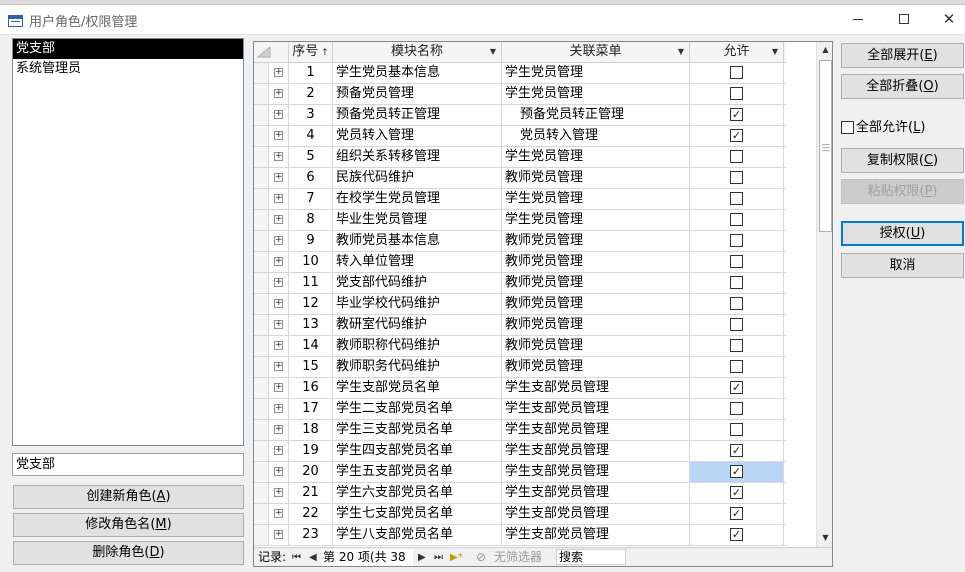 The height and width of the screenshot is (572, 965). Describe the element at coordinates (417, 409) in the screenshot. I see `module-name-cell: 学生二支部党员名单` at that location.